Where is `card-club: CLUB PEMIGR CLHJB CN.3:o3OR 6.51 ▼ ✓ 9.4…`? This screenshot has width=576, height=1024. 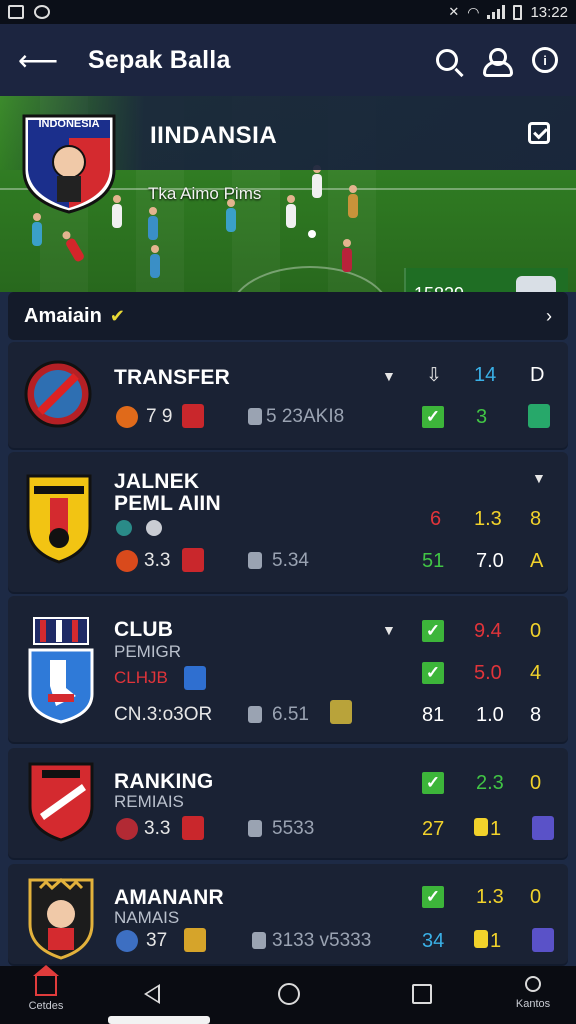 card-club: CLUB PEMIGR CLHJB CN.3:o3OR 6.51 ▼ ✓ 9.4… is located at coordinates (288, 669).